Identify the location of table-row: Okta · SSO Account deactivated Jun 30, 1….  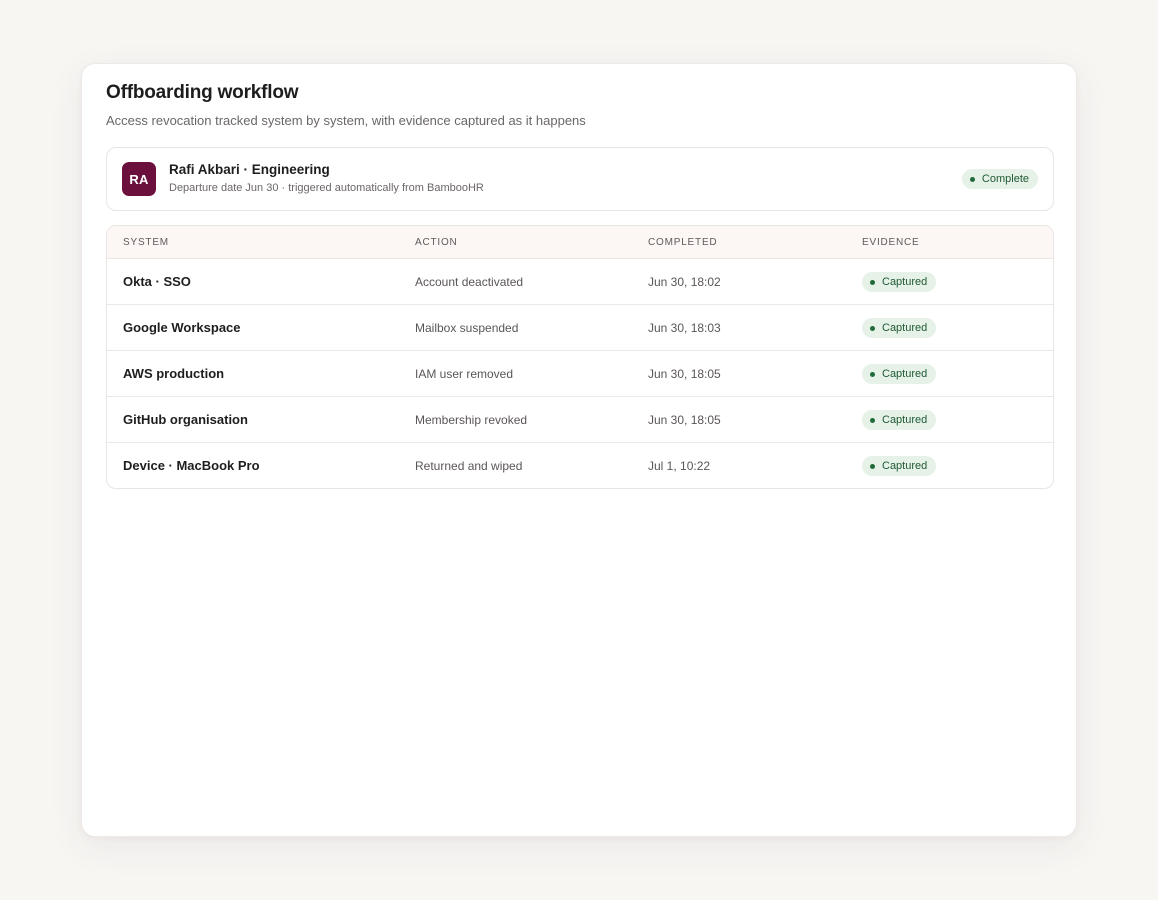
(580, 282).